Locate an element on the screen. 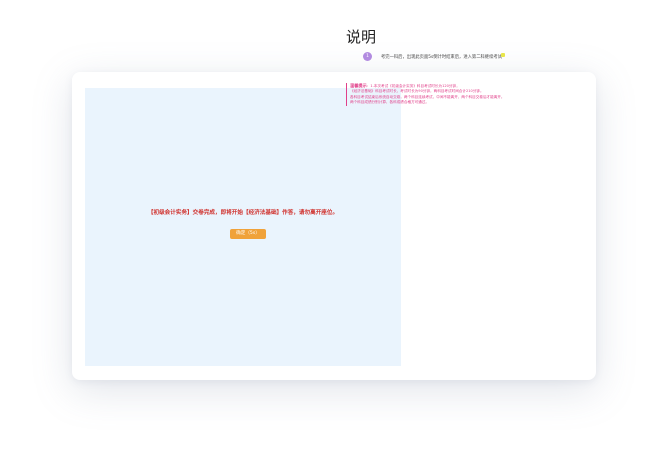 This screenshot has width=669, height=453. instruction-step: 1 考完一科后，出现此页面5s倒计时结束后，进入第二科继续考试 is located at coordinates (432, 56).